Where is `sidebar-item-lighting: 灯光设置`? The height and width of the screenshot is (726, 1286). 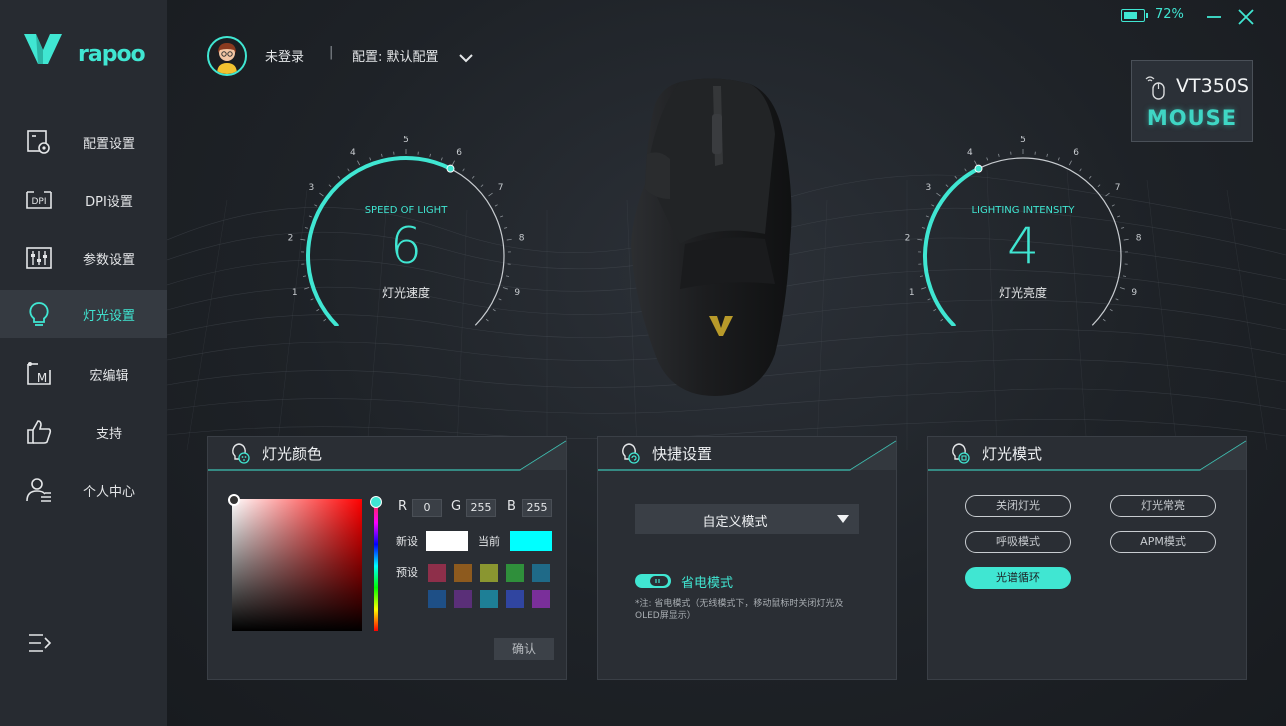 sidebar-item-lighting: 灯光设置 is located at coordinates (83, 314).